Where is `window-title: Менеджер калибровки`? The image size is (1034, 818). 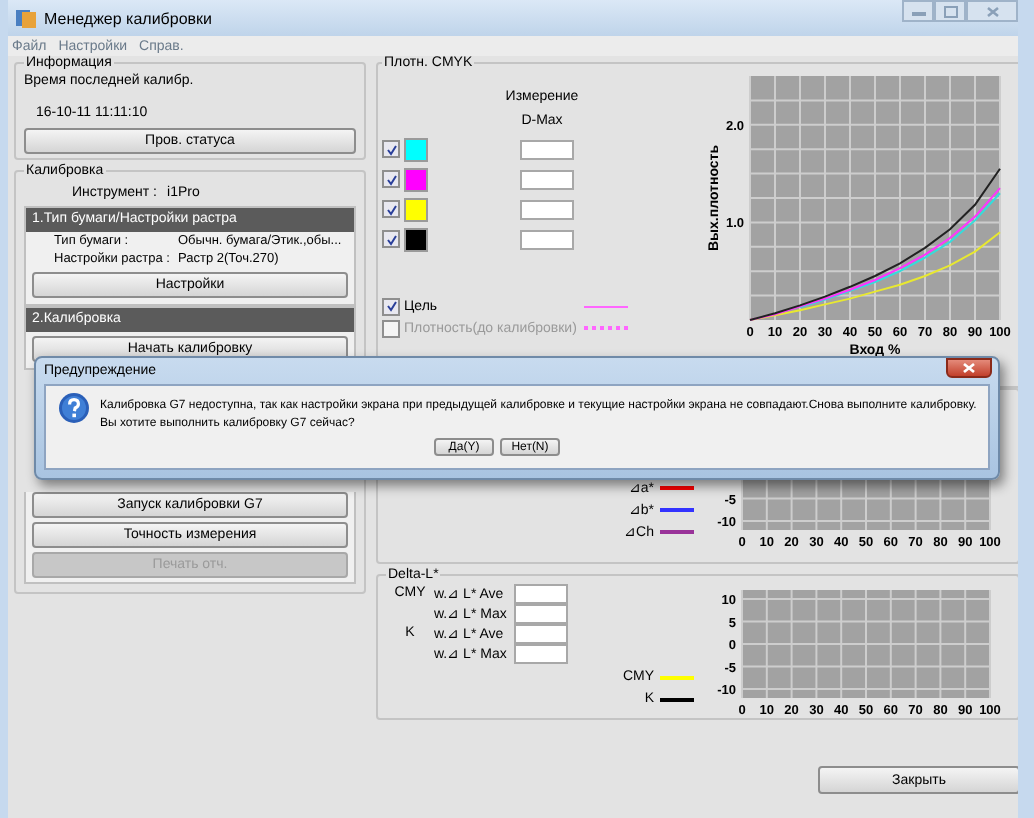
window-title: Менеджер калибровки is located at coordinates (128, 18).